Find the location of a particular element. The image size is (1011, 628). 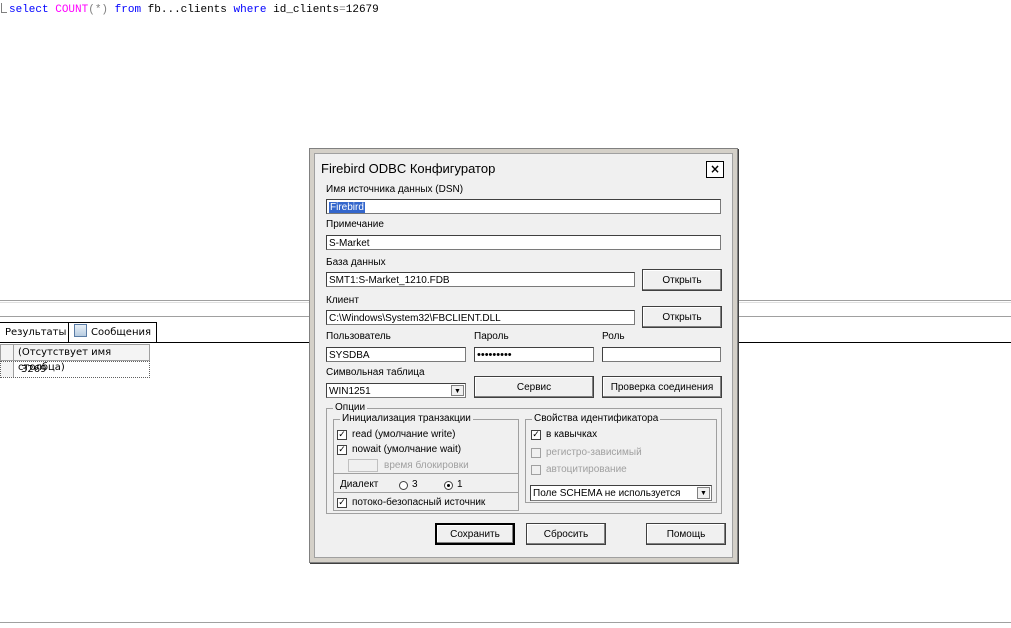

sql-value: 12679 is located at coordinates (362, 10).